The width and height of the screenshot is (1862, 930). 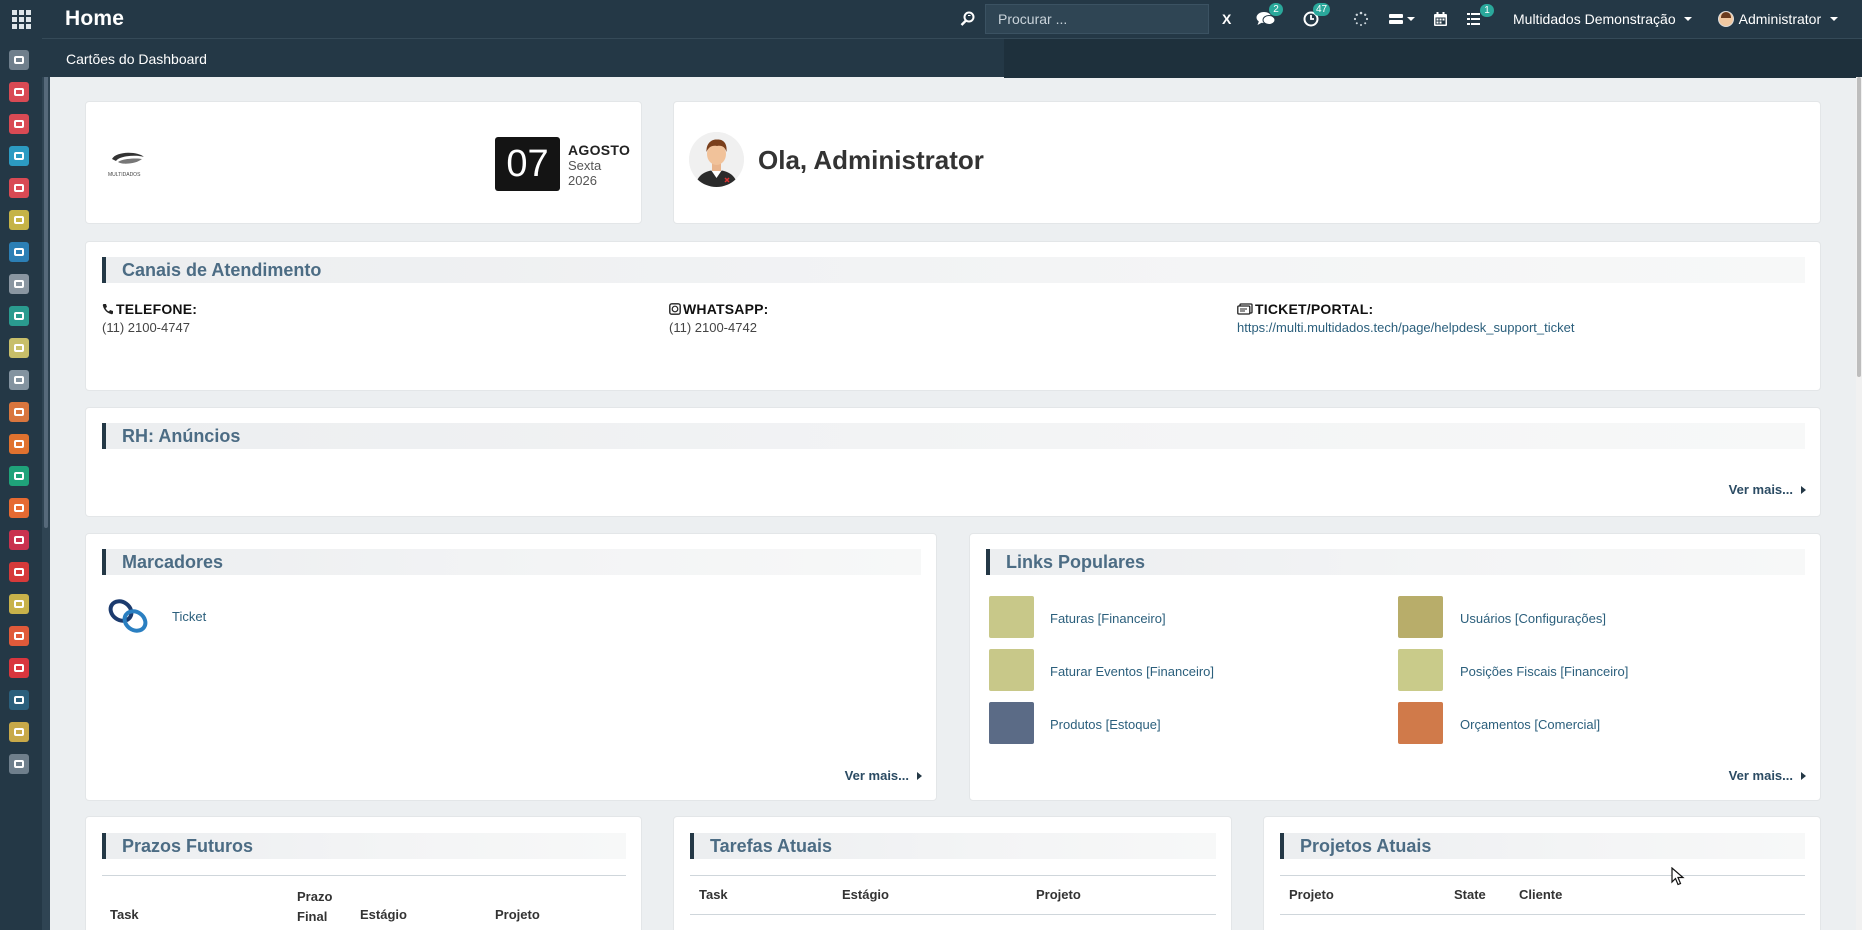 I want to click on crm-app-icon, so click(x=19, y=380).